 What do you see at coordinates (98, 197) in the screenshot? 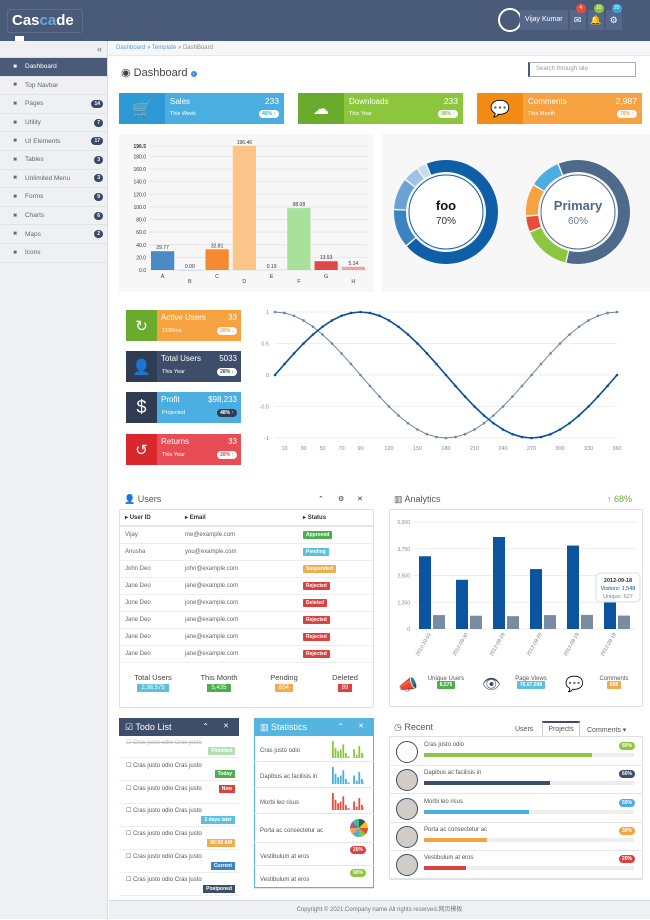
I see `sidebar-count-badge: 9` at bounding box center [98, 197].